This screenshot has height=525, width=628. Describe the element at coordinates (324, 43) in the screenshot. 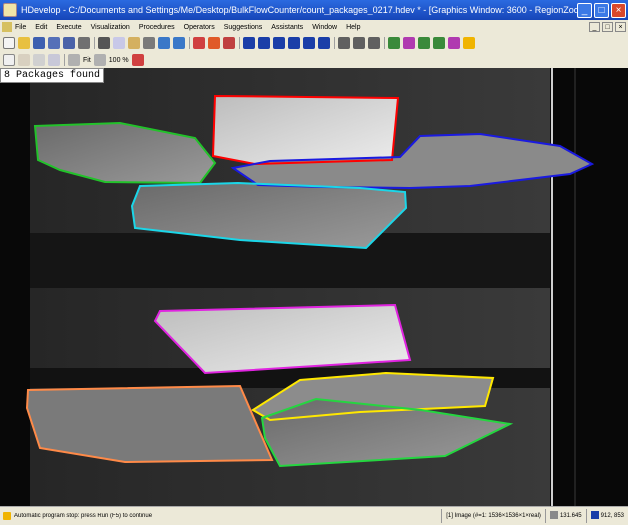

I see `reset-icon` at that location.